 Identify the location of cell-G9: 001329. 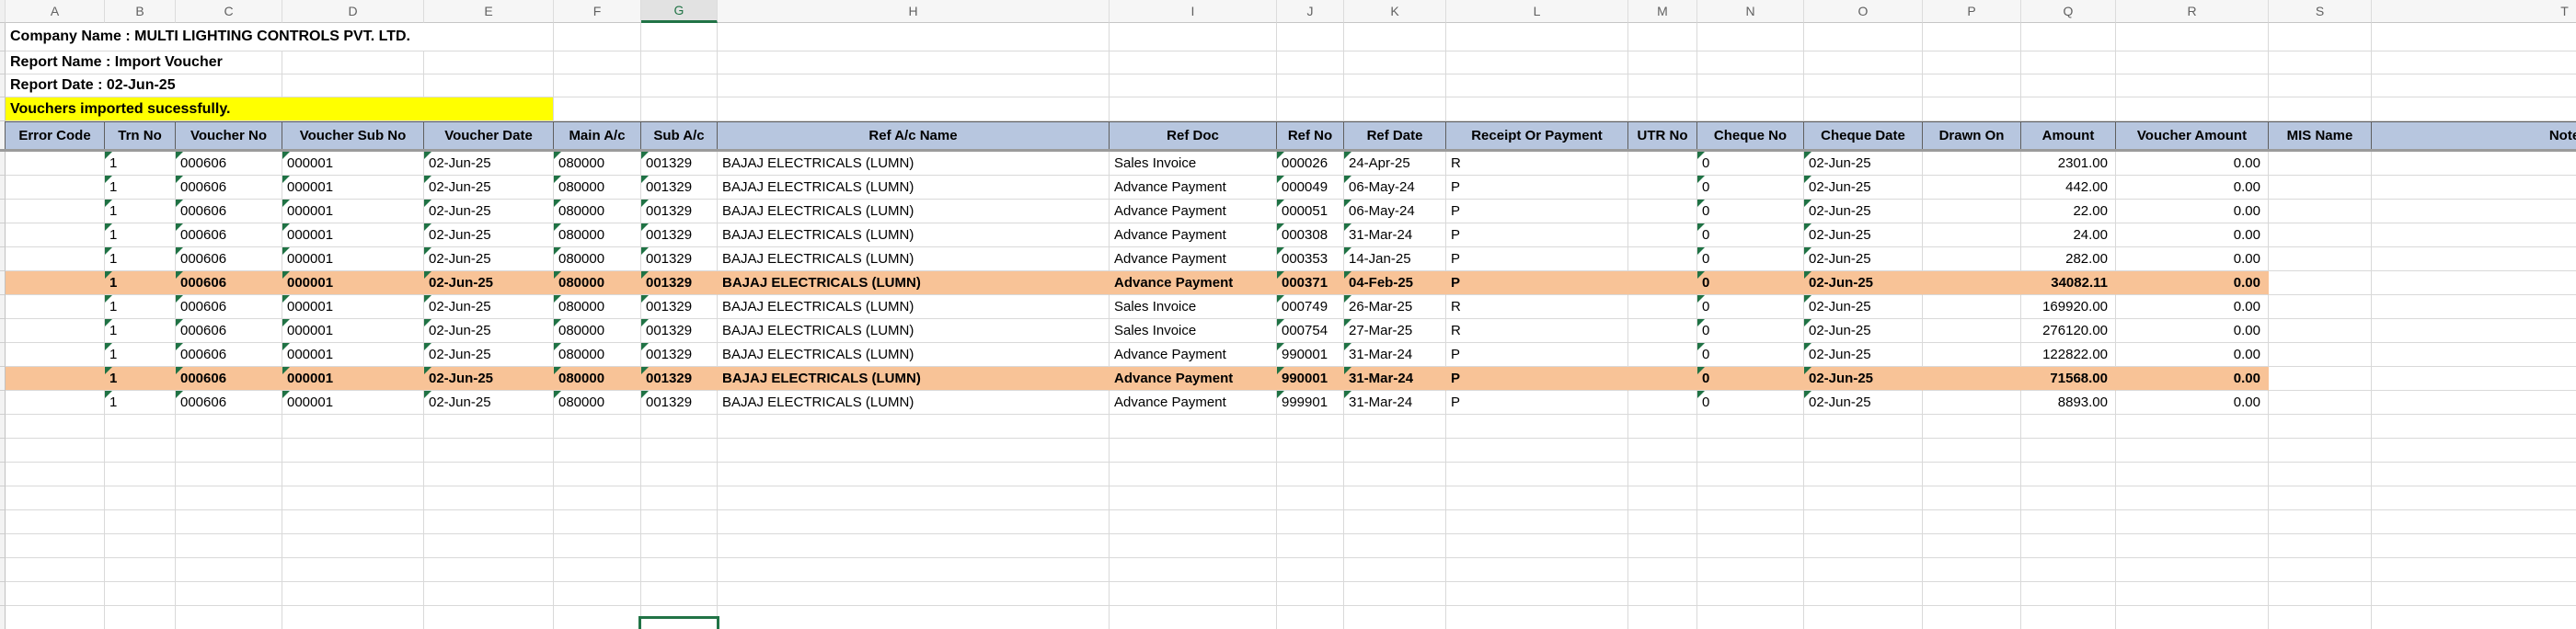
(679, 235).